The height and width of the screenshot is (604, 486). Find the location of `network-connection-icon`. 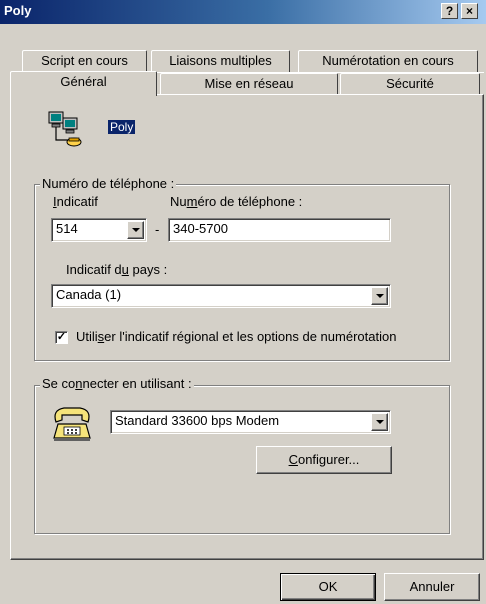

network-connection-icon is located at coordinates (66, 130).